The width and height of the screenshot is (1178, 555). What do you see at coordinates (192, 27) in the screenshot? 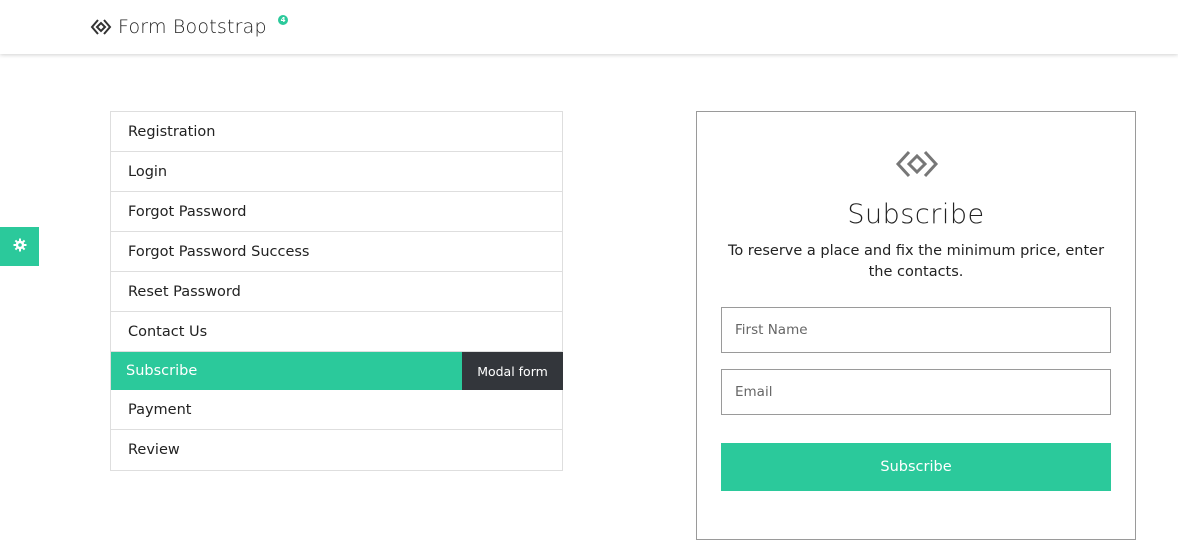
I see `brand-name: Form Bootstrap` at bounding box center [192, 27].